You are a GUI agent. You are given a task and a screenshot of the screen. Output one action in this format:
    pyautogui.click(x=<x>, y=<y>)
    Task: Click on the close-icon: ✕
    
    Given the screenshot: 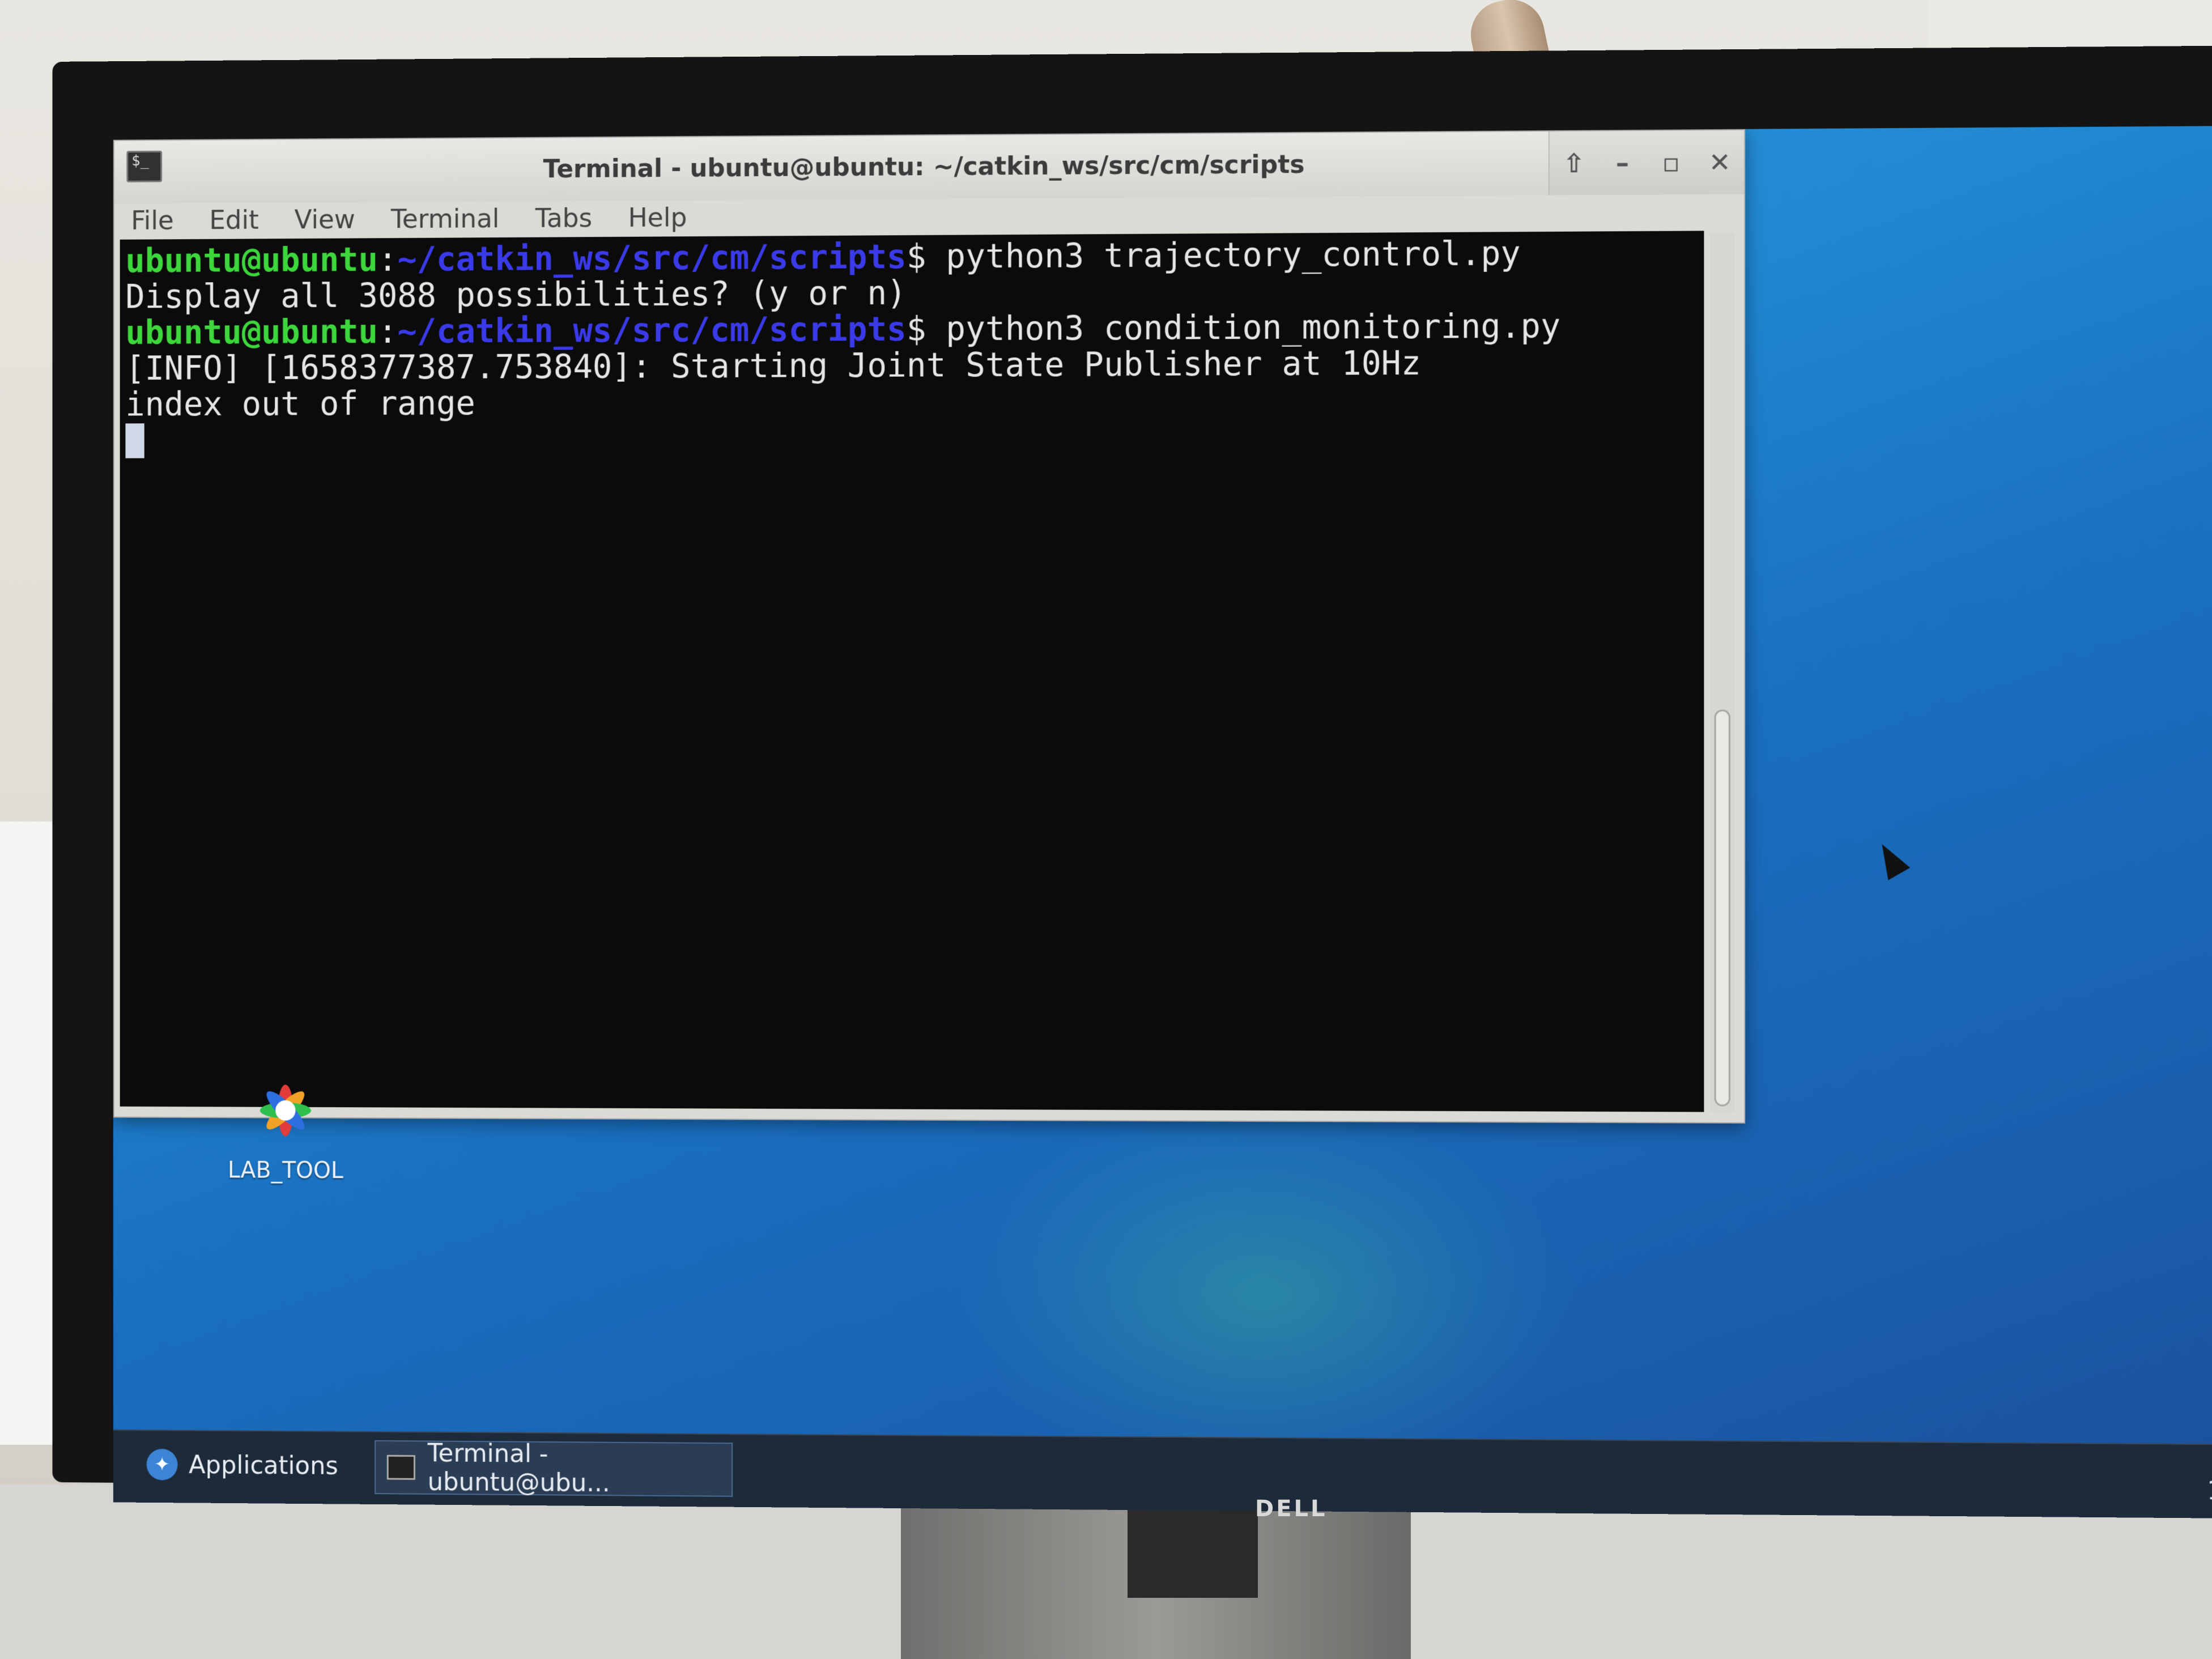 What is the action you would take?
    pyautogui.click(x=1720, y=162)
    